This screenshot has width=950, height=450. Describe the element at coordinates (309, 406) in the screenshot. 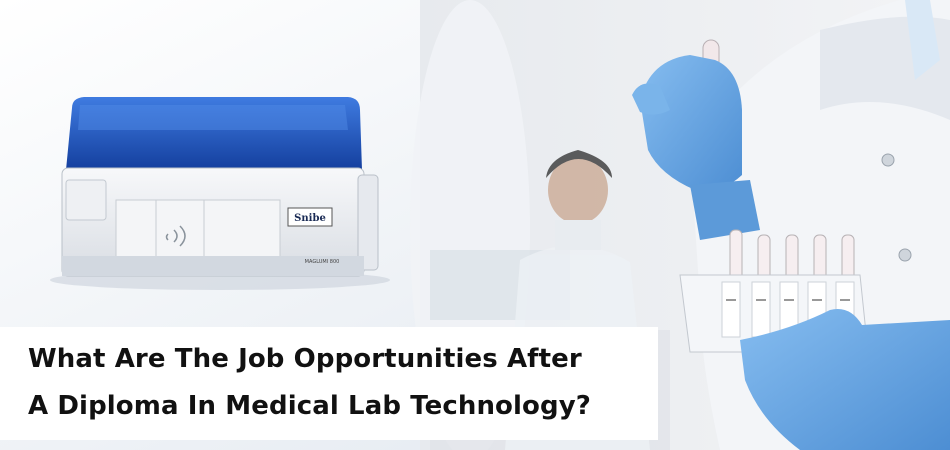

I see `headline-line-2: A Diploma In Medical Lab Technology?` at that location.